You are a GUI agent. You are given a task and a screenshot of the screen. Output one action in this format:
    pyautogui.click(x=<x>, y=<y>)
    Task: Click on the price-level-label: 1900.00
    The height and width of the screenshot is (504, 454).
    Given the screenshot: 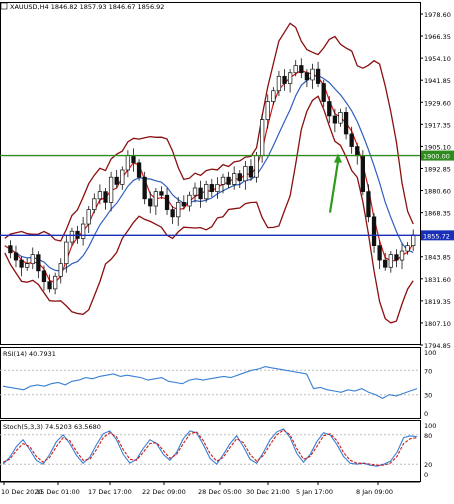 What is the action you would take?
    pyautogui.click(x=436, y=157)
    